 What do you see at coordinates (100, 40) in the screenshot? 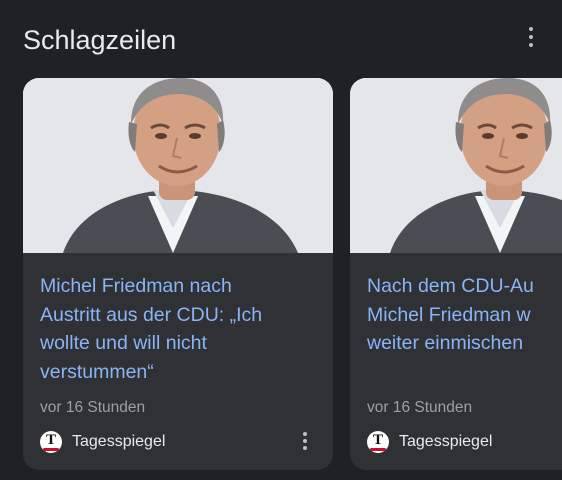
I see `section-title: Schlagzeilen` at bounding box center [100, 40].